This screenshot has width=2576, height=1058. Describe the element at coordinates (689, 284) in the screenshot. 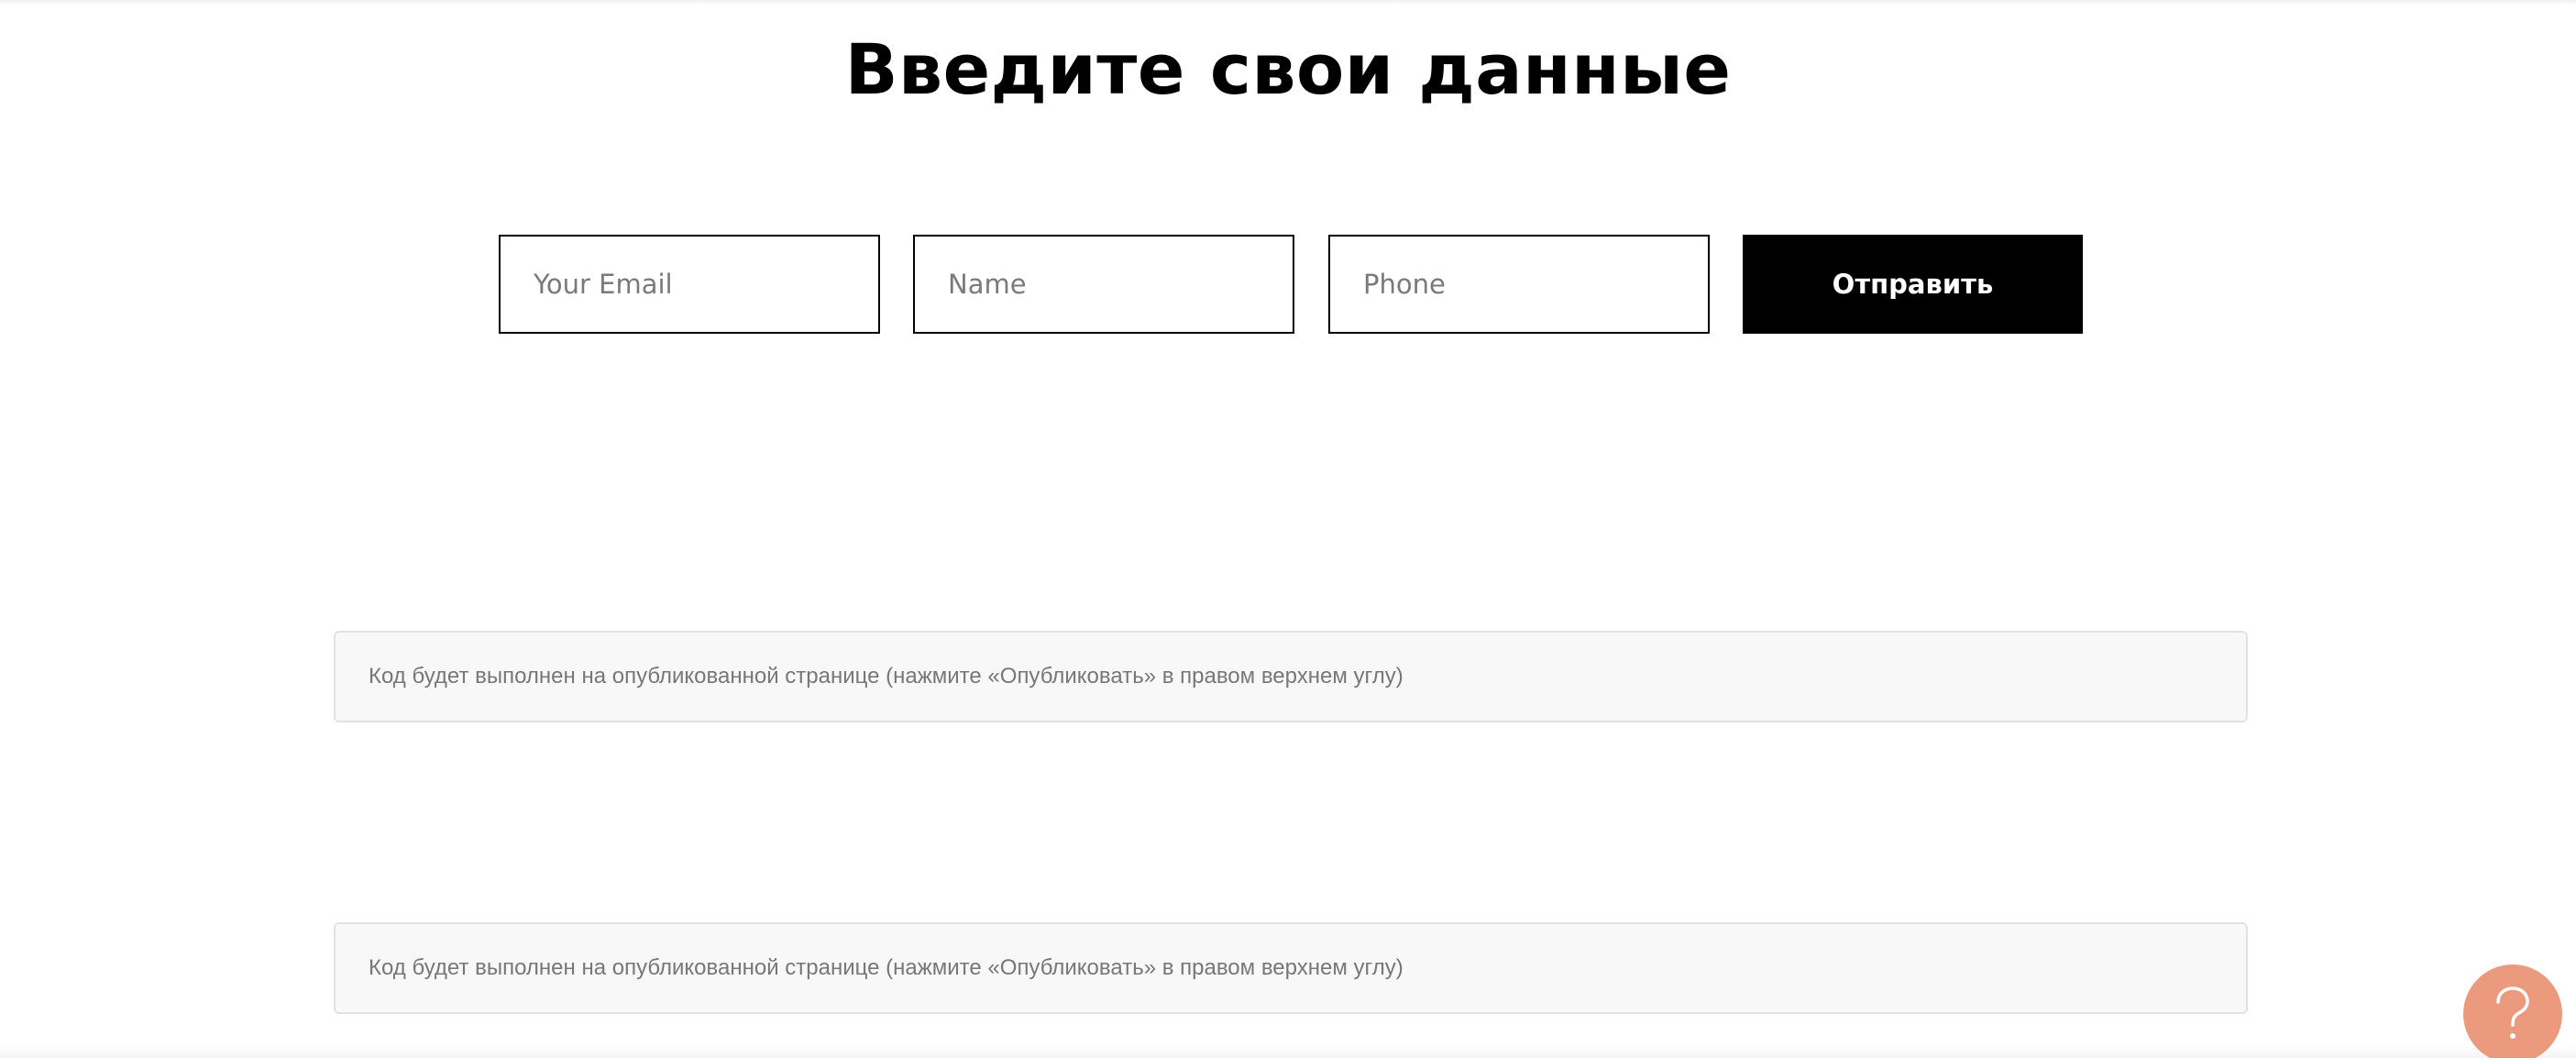

I see `email-field` at that location.